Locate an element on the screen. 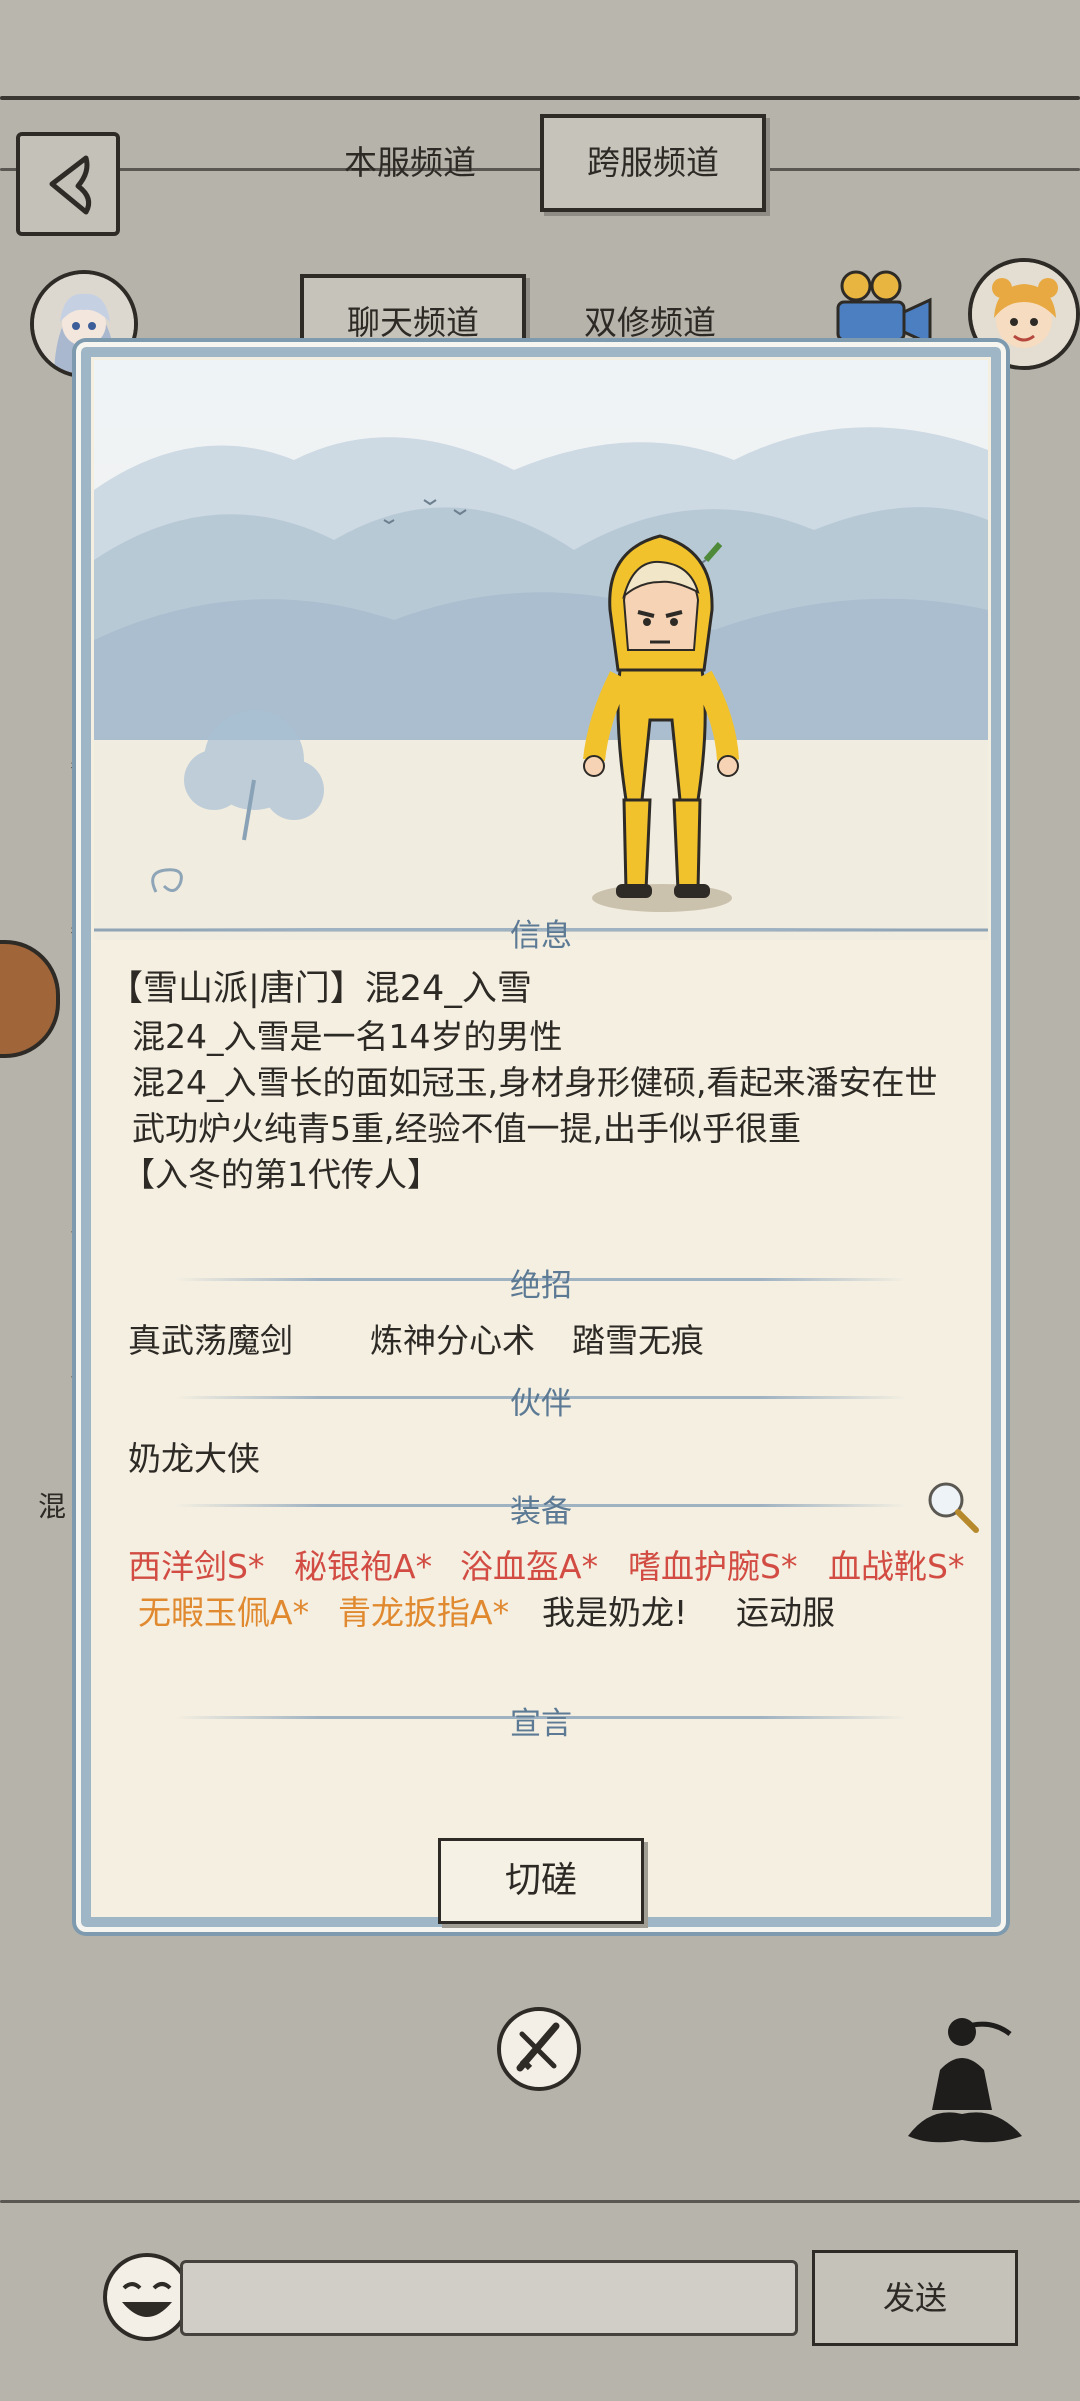 This screenshot has width=1080, height=2401. equipment-item: 秘银袍A* is located at coordinates (363, 1564).